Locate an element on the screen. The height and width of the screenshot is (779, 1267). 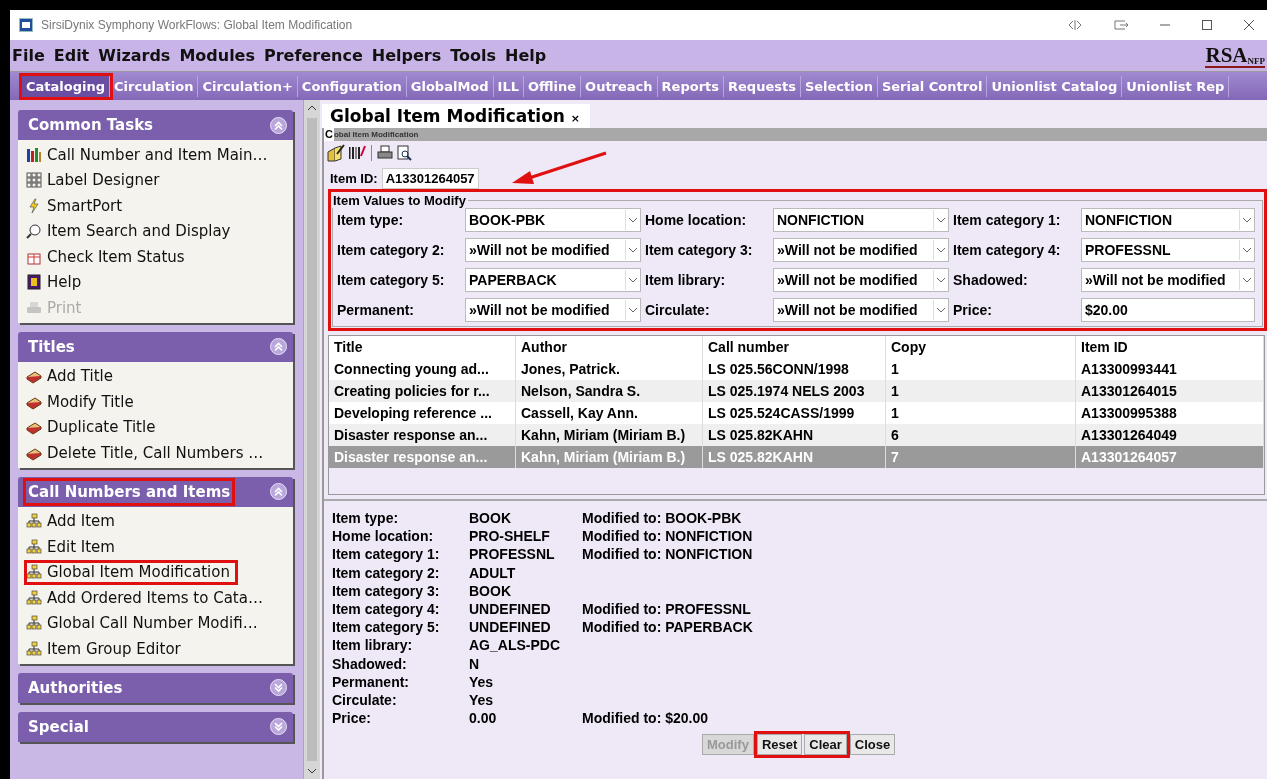
detail-label: Home location: is located at coordinates (383, 536).